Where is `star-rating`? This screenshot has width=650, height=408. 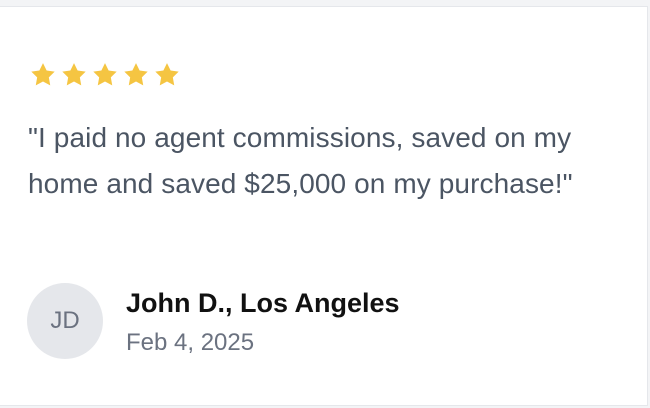
star-rating is located at coordinates (105, 75).